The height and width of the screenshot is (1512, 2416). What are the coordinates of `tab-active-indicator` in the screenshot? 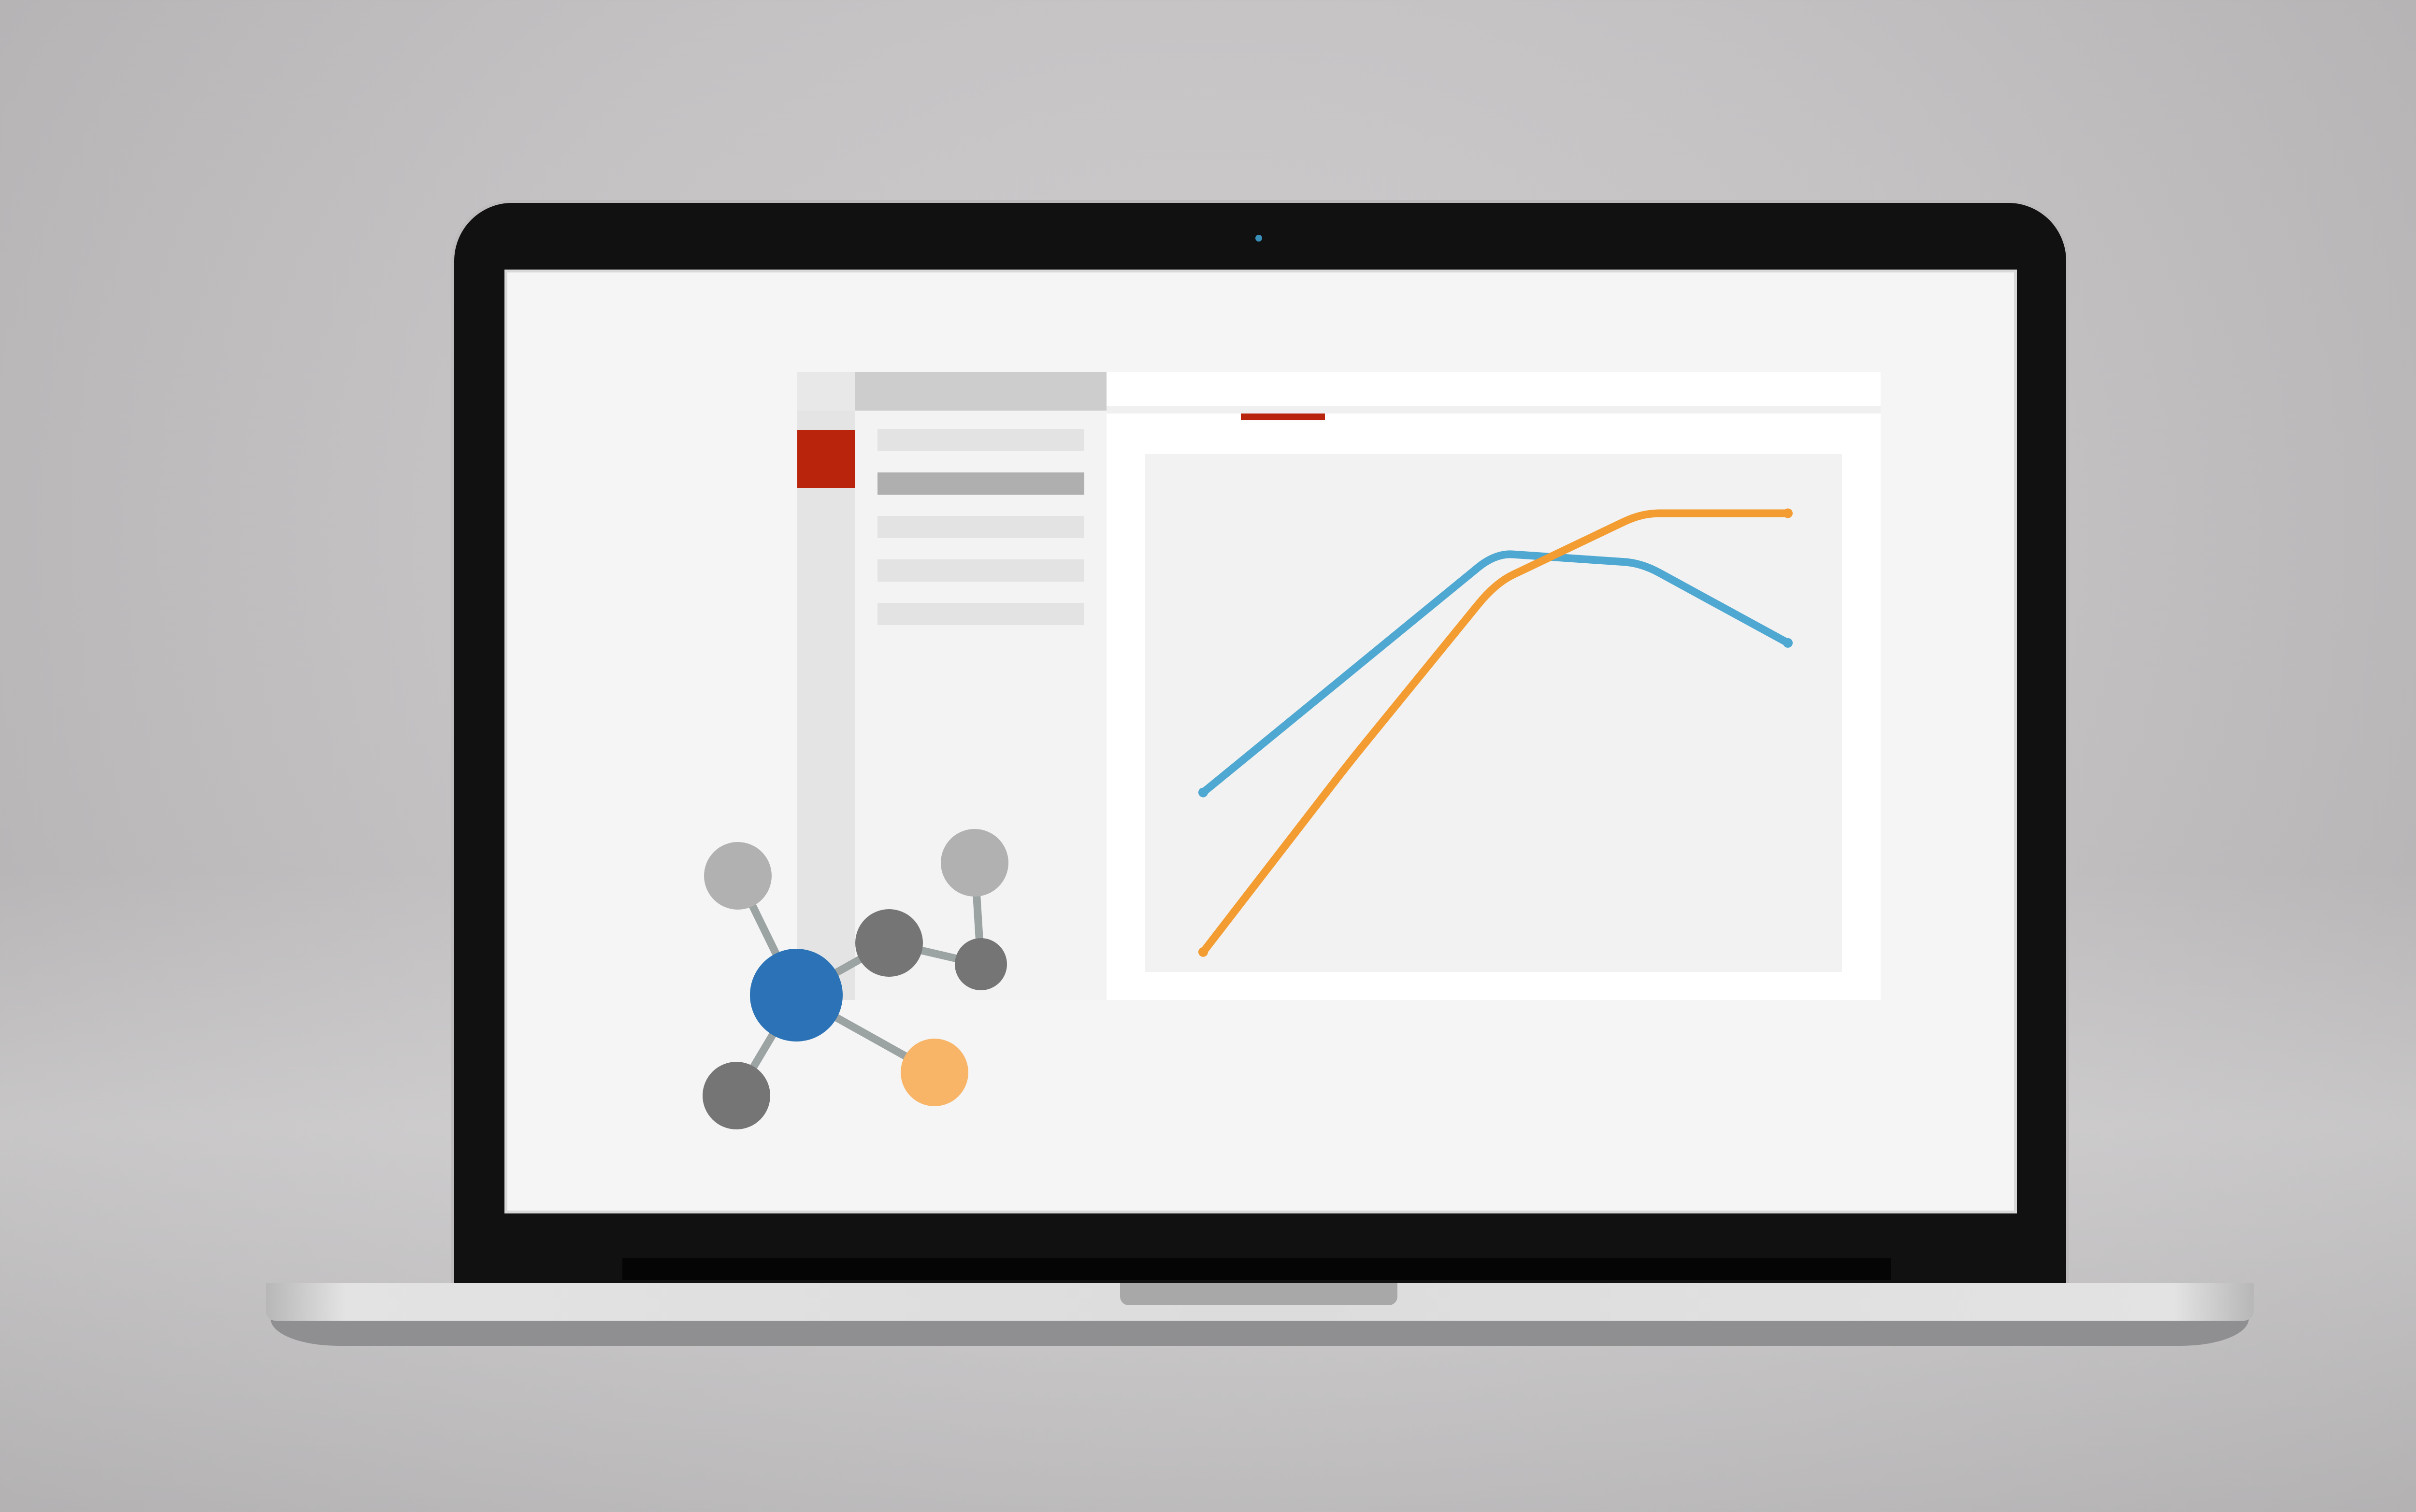 It's located at (1283, 417).